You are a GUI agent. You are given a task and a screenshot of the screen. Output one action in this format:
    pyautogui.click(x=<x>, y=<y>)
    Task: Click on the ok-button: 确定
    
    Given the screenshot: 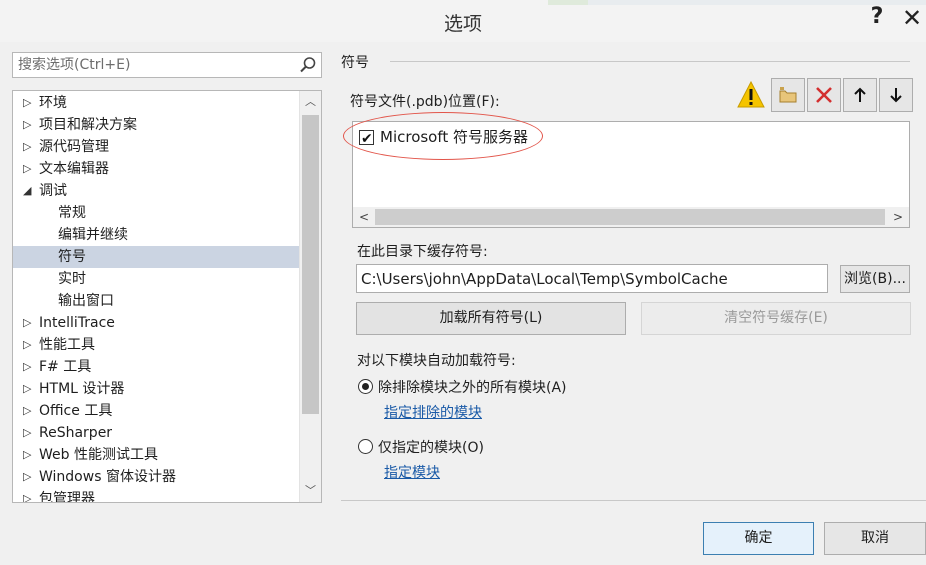 What is the action you would take?
    pyautogui.click(x=758, y=538)
    